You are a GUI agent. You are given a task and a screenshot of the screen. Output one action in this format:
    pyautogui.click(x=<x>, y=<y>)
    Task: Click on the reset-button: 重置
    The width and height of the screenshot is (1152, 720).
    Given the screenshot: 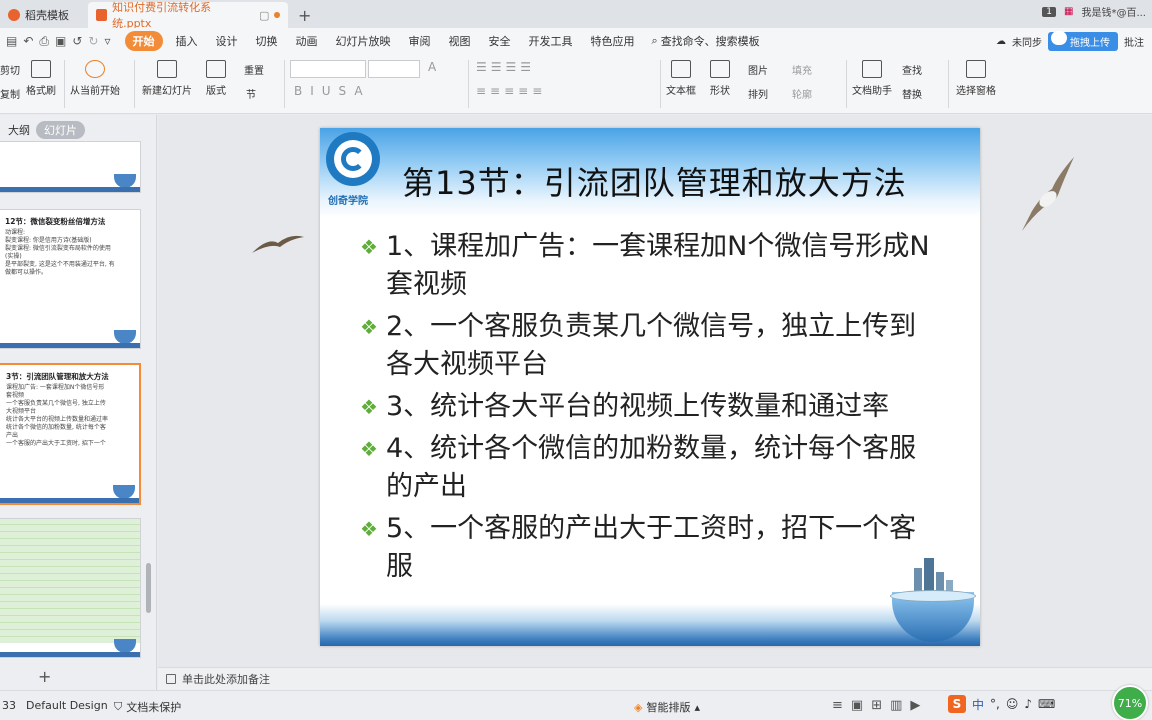 What is the action you would take?
    pyautogui.click(x=254, y=69)
    